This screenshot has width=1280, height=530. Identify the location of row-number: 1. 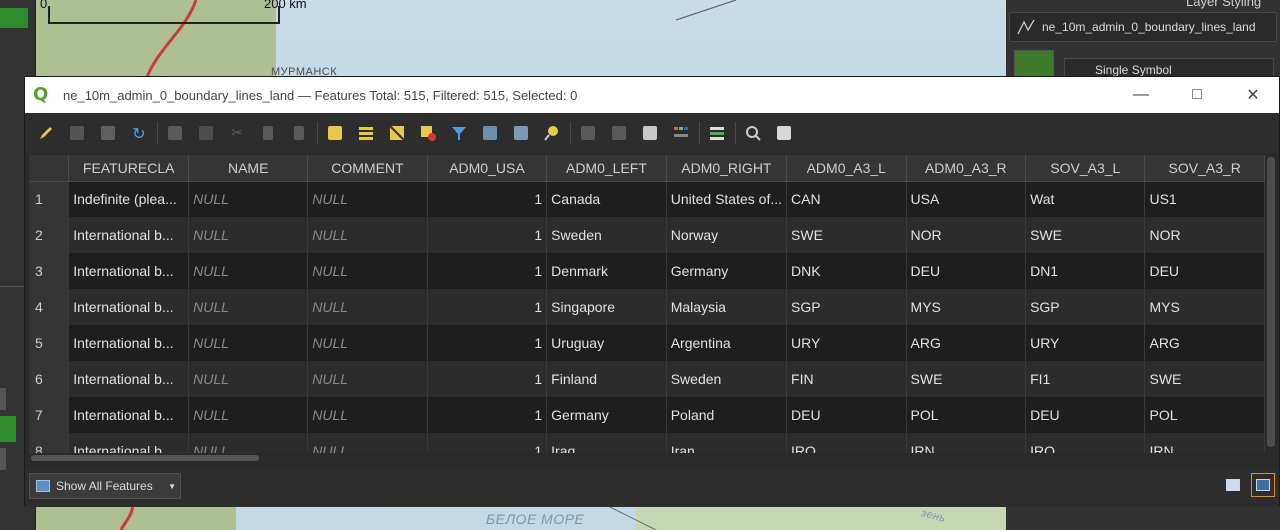
(49, 199).